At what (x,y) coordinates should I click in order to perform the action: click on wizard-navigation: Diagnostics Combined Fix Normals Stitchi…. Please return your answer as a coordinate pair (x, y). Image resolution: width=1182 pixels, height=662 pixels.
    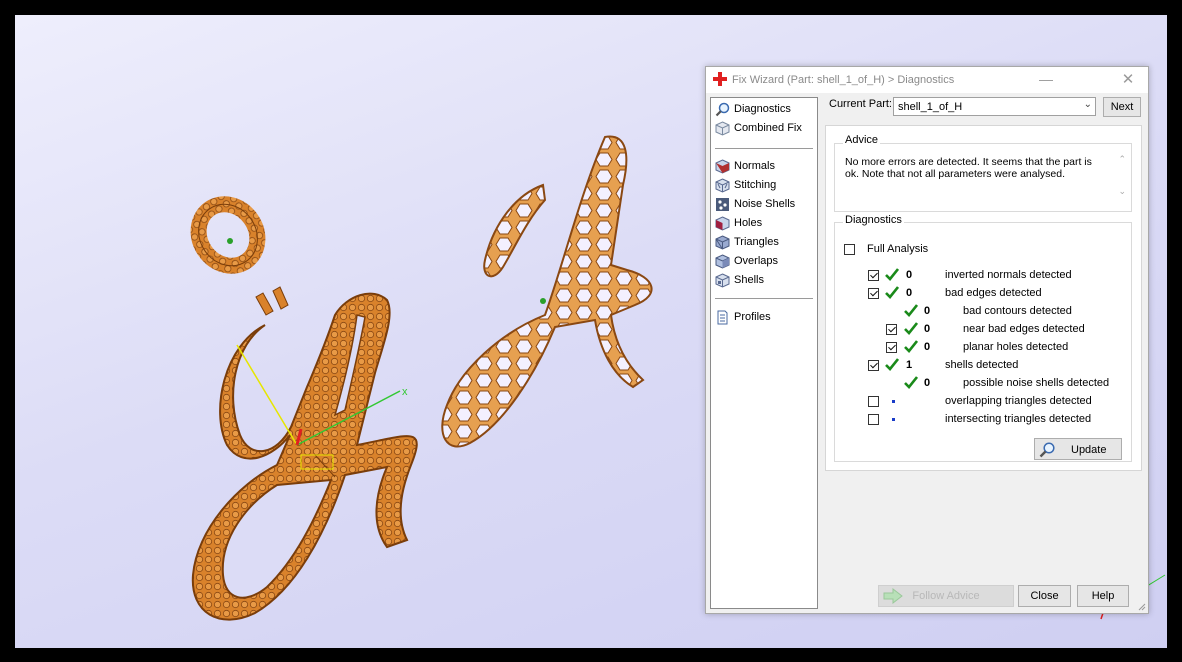
    Looking at the image, I should click on (764, 353).